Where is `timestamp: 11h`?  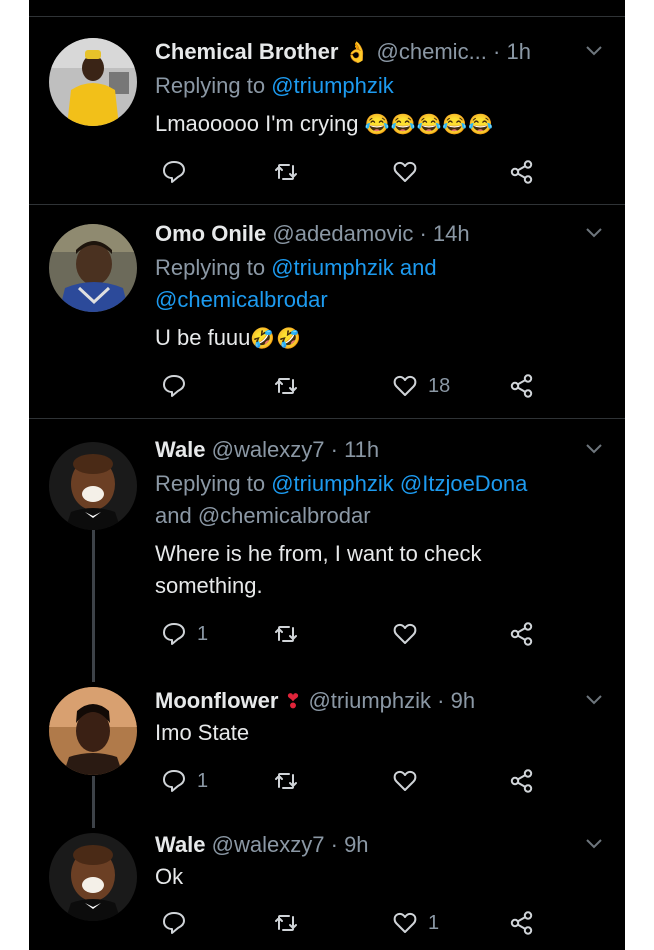
timestamp: 11h is located at coordinates (361, 449).